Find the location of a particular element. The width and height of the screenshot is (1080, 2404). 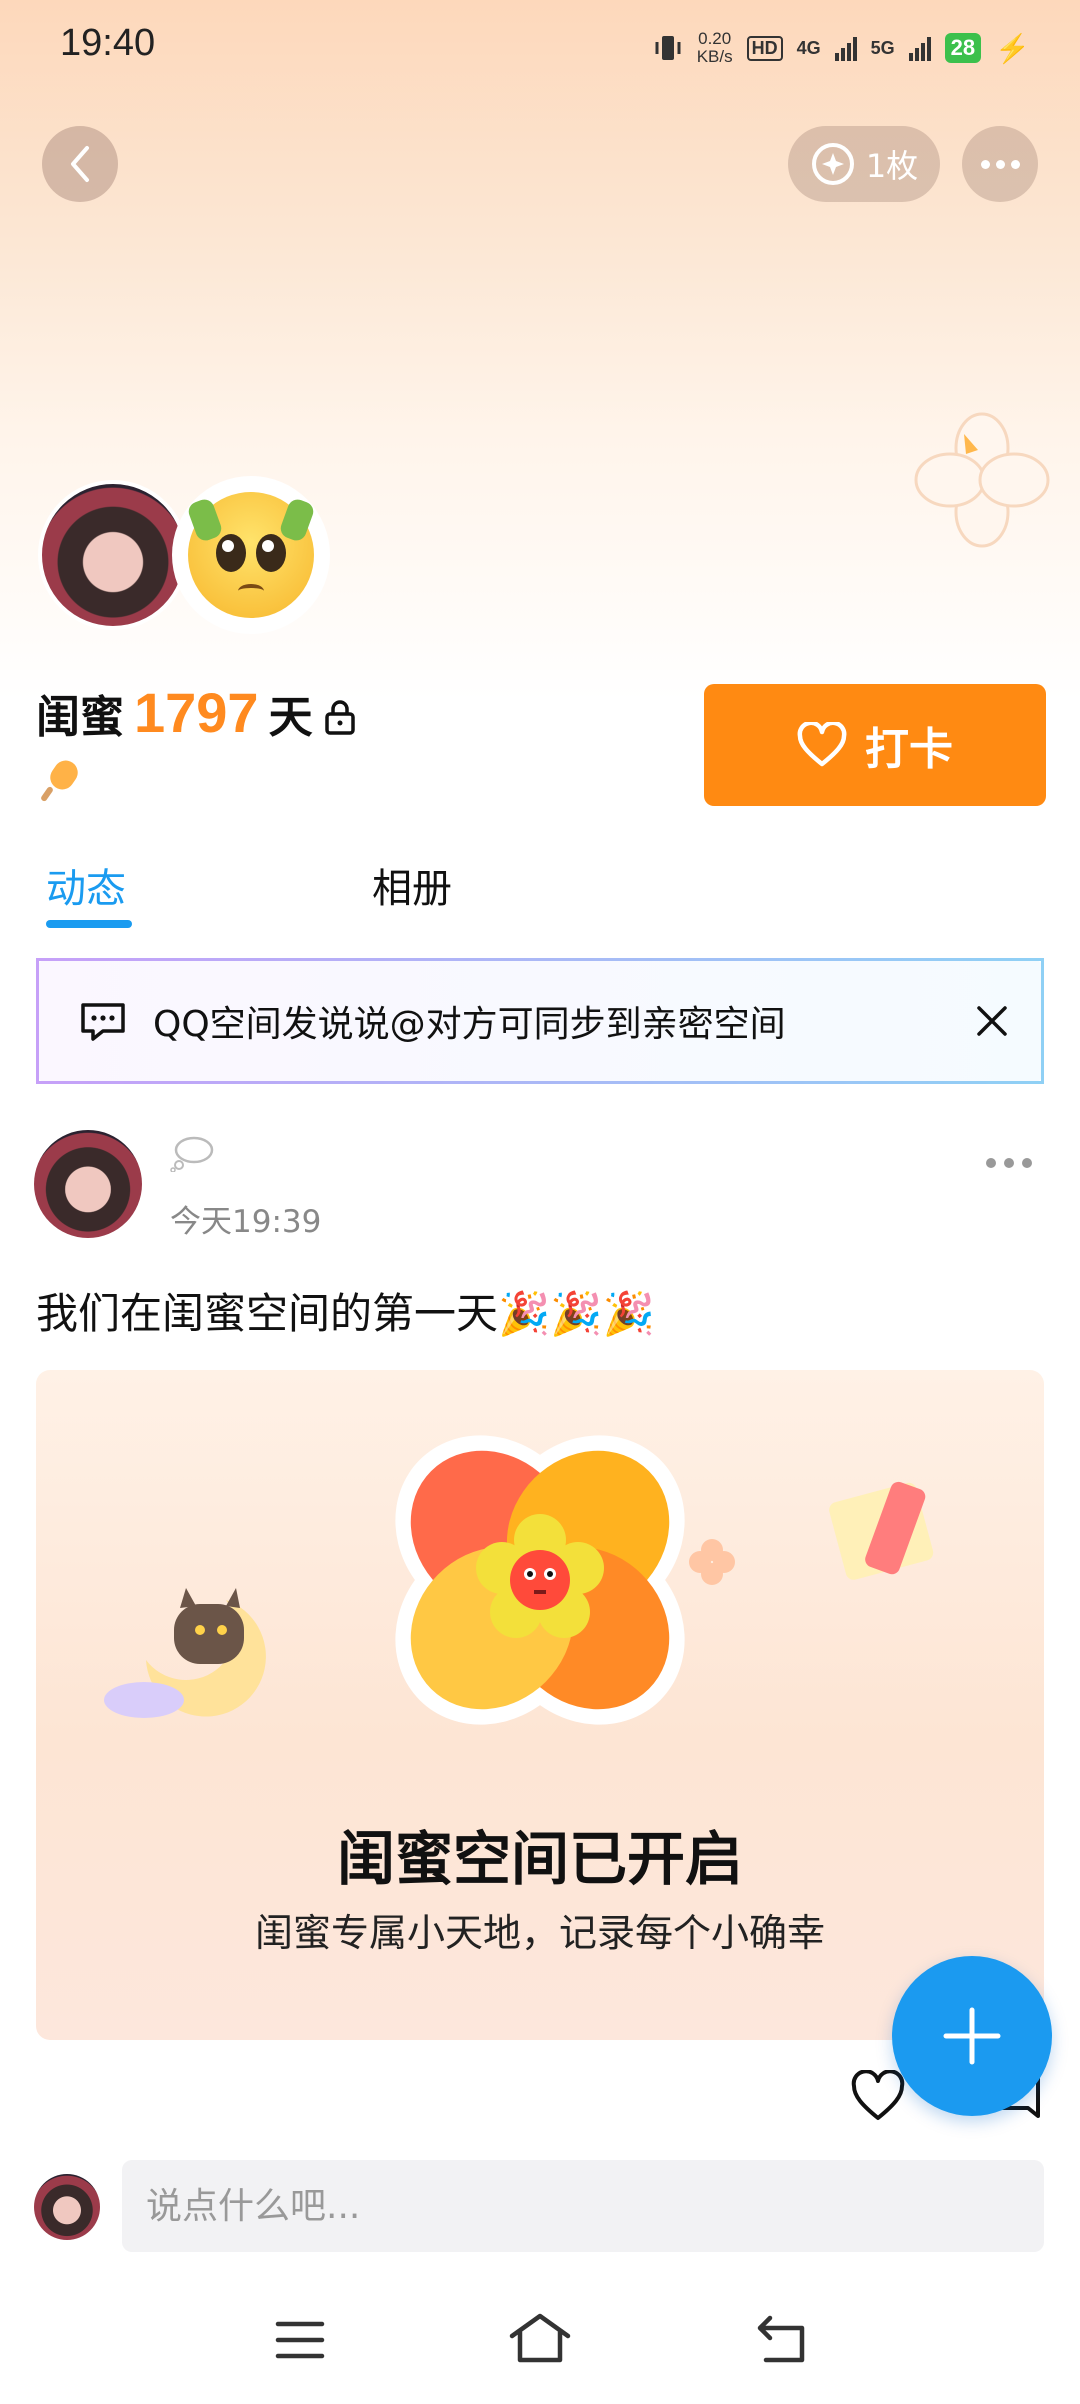

popsicle-icon is located at coordinates (59, 781).